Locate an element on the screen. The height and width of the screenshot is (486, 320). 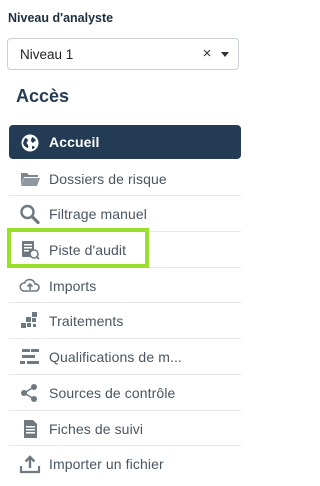
menu-item-label: Accueil is located at coordinates (74, 142).